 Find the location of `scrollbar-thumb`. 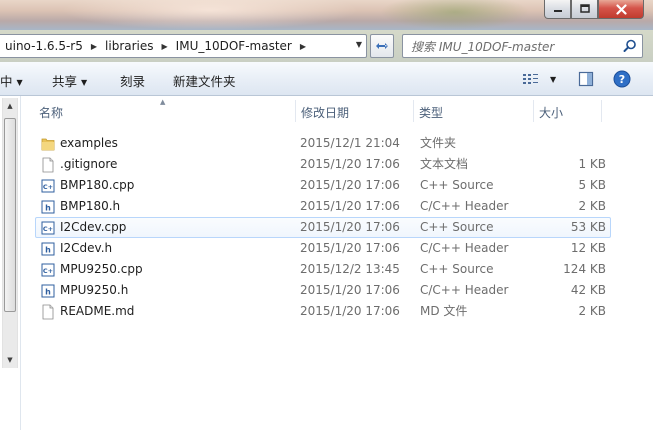

scrollbar-thumb is located at coordinates (10, 215).